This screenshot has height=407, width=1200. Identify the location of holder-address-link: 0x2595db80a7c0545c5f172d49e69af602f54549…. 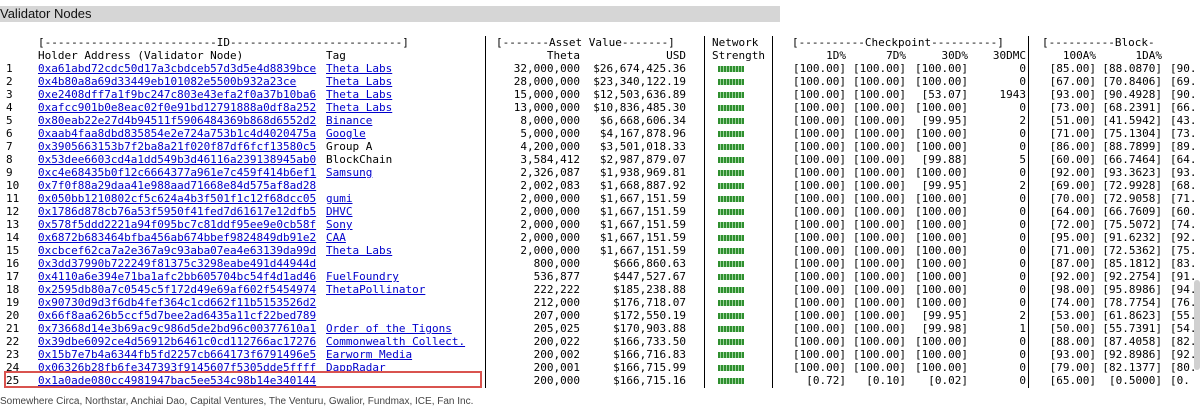
(177, 289).